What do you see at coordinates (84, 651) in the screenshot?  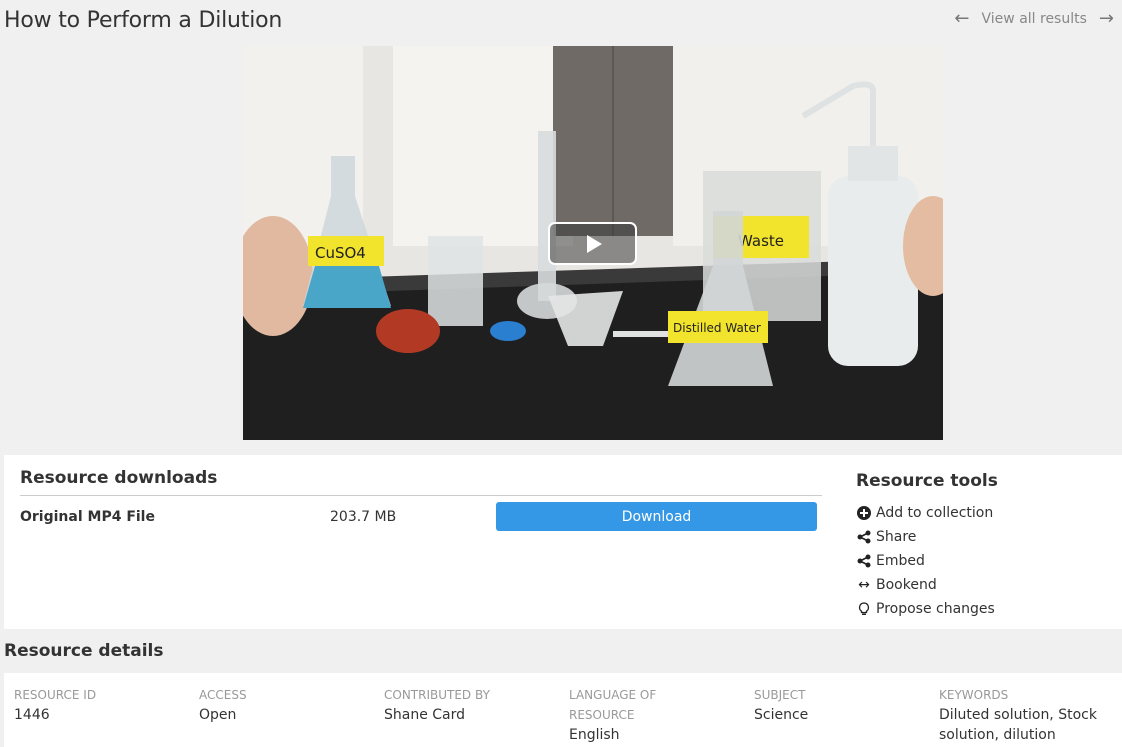 I see `resource-details-heading: Resource details` at bounding box center [84, 651].